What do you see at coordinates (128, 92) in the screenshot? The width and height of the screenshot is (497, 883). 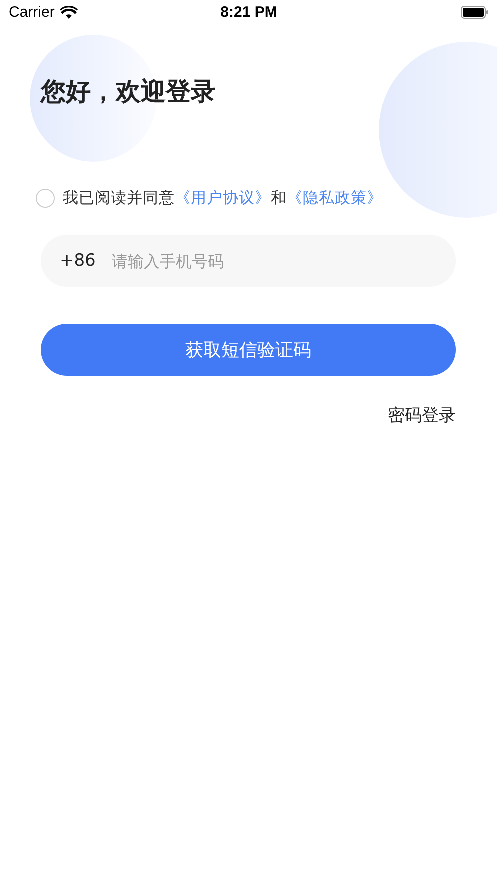 I see `page-title: 您好，欢迎登录` at bounding box center [128, 92].